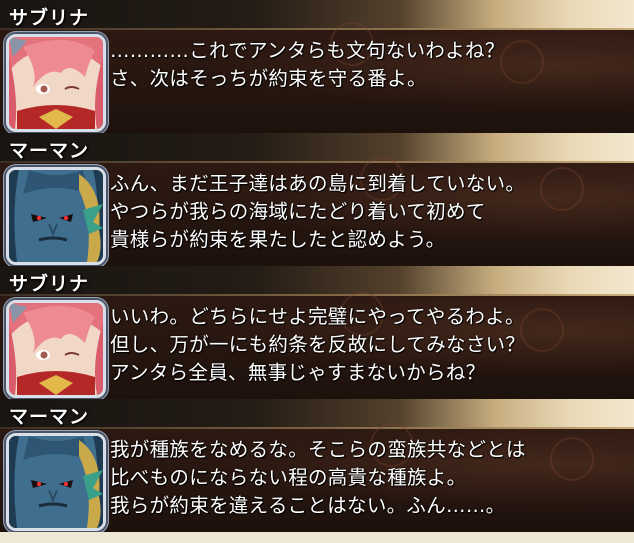 The width and height of the screenshot is (634, 543). What do you see at coordinates (317, 316) in the screenshot?
I see `dialogue-line: いいわ。どちらにせよ完璧にやってやるわよ。` at bounding box center [317, 316].